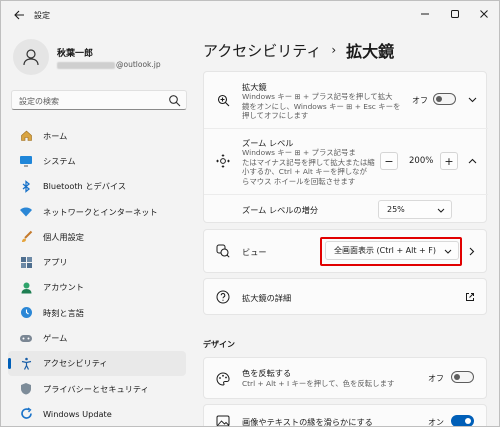  I want to click on invert-colors-title: 色を反転する, so click(267, 373).